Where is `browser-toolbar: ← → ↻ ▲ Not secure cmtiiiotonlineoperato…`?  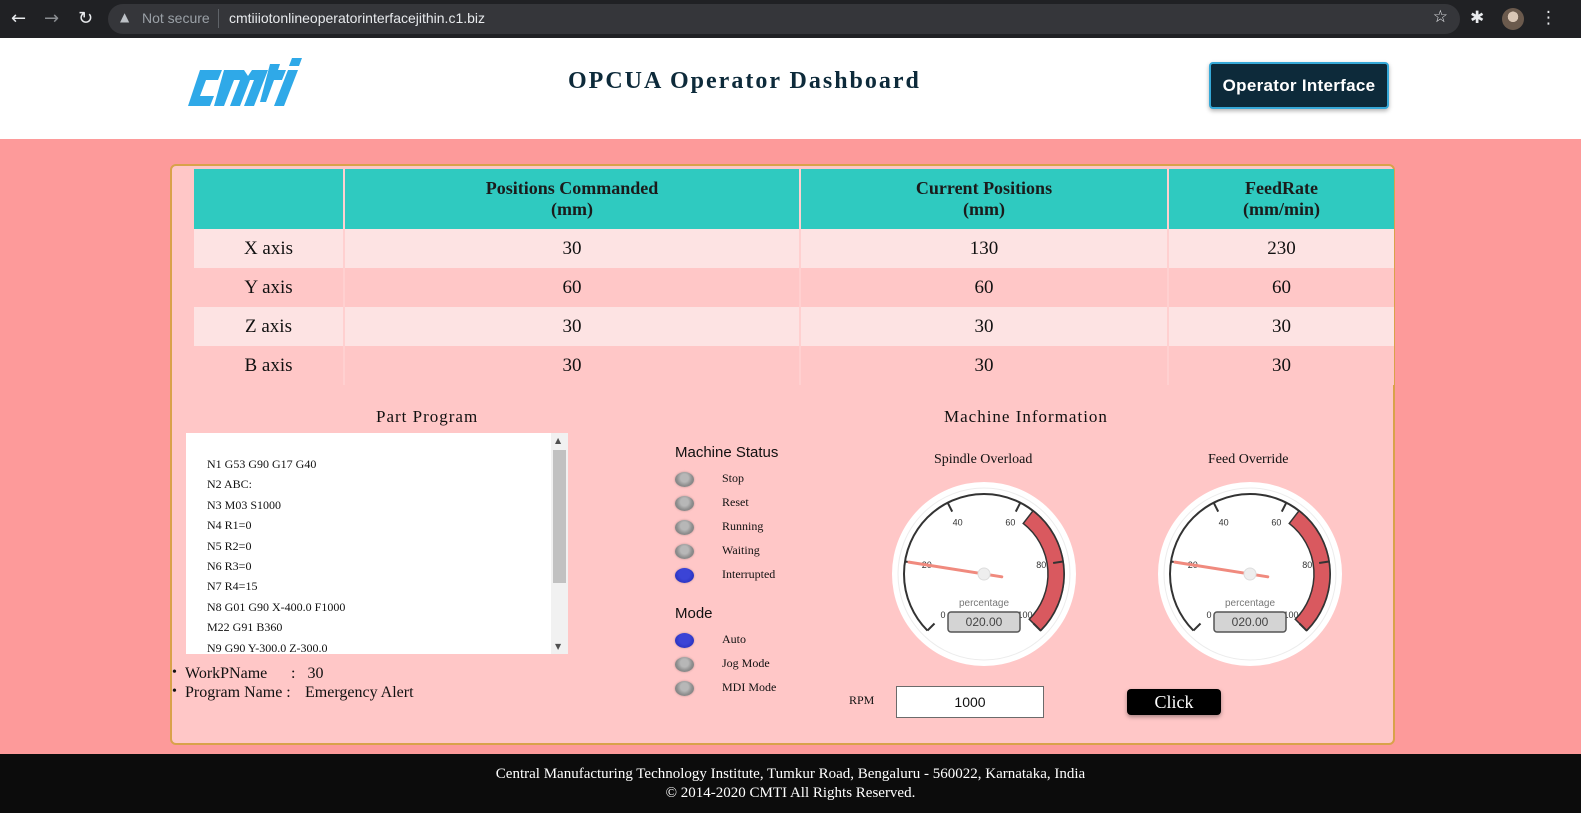 browser-toolbar: ← → ↻ ▲ Not secure cmtiiiotonlineoperato… is located at coordinates (790, 19).